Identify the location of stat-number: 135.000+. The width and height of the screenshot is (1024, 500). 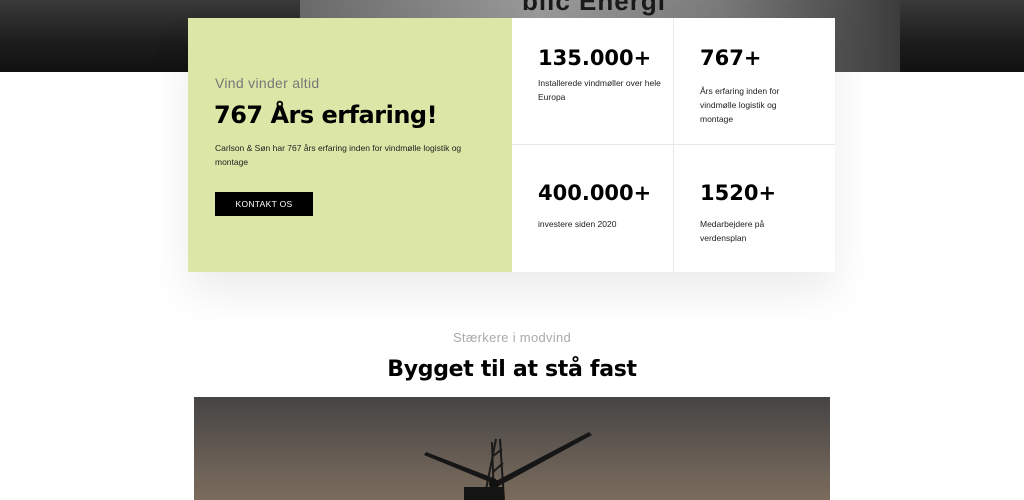
(595, 58).